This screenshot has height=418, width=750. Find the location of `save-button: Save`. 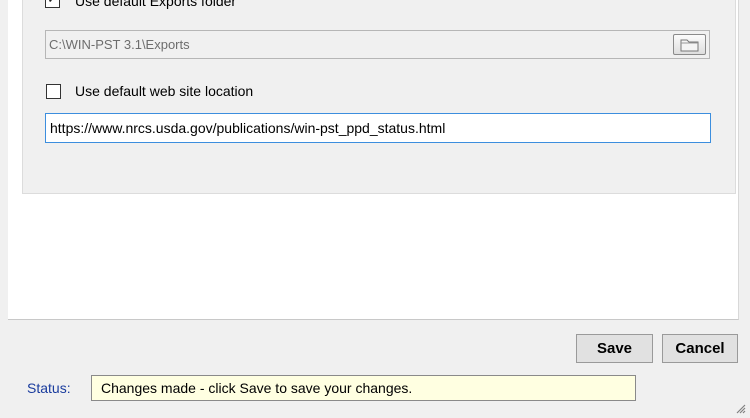

save-button: Save is located at coordinates (614, 348).